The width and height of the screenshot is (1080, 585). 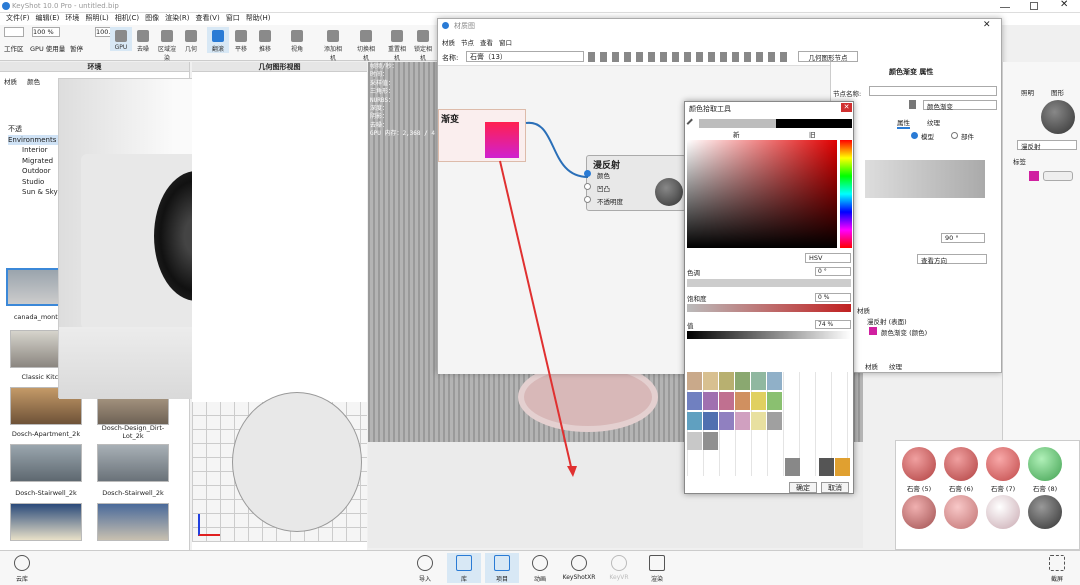 I want to click on pause-label: 暂停, so click(x=76, y=48).